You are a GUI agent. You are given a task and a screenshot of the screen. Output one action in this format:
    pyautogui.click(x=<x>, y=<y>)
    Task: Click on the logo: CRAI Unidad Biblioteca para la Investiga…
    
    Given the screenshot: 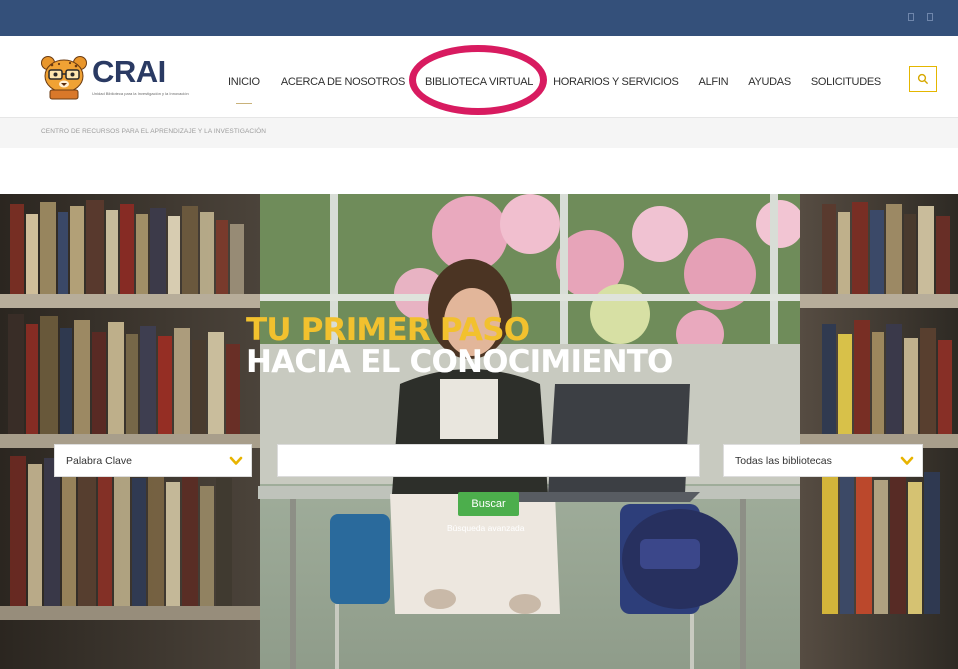 What is the action you would take?
    pyautogui.click(x=114, y=77)
    